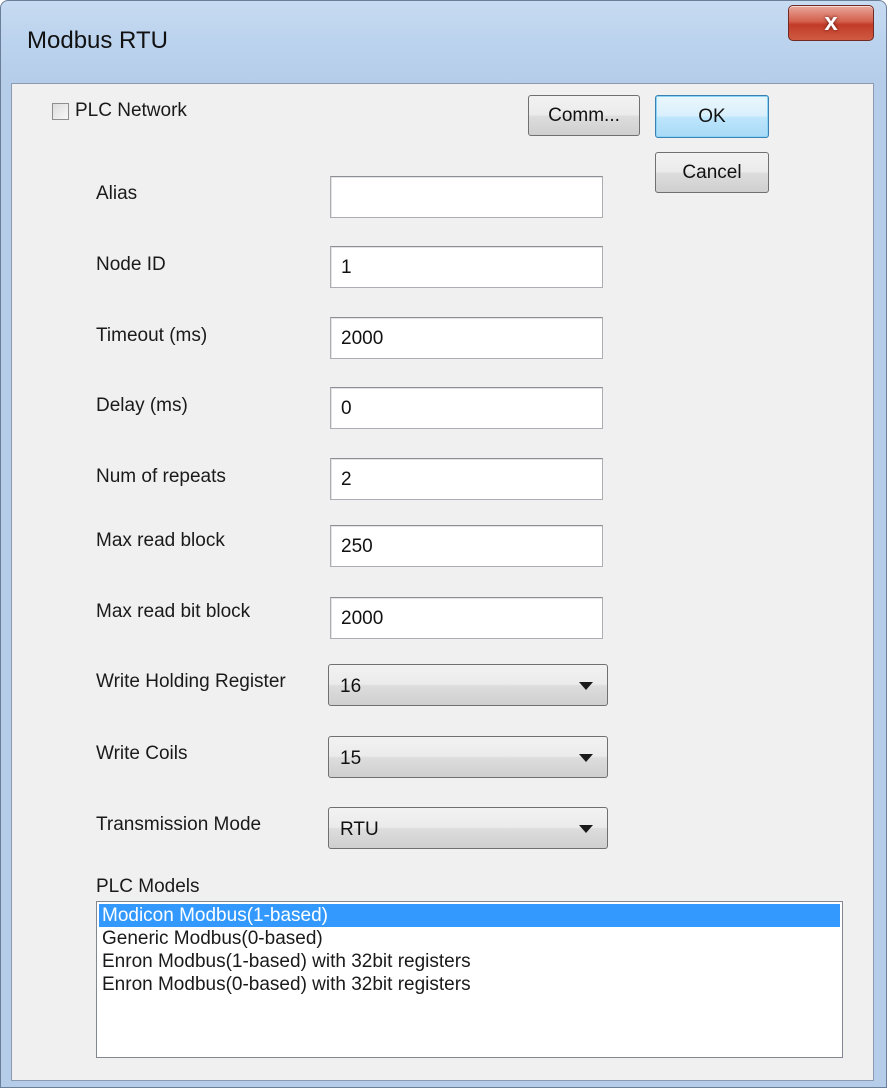 The height and width of the screenshot is (1088, 887). What do you see at coordinates (117, 193) in the screenshot?
I see `alias-label: Alias` at bounding box center [117, 193].